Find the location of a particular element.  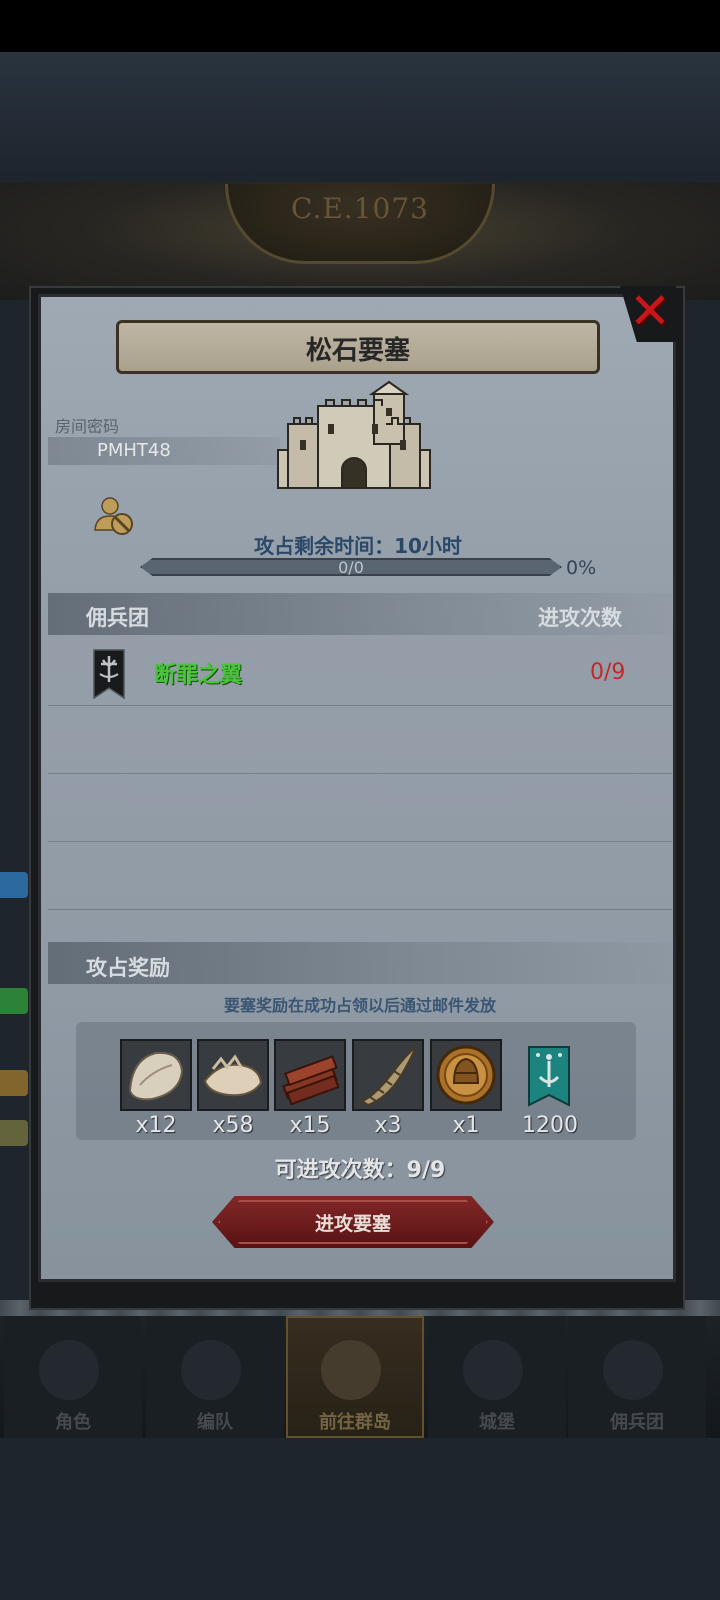

reward-slot-fur is located at coordinates (233, 1075).